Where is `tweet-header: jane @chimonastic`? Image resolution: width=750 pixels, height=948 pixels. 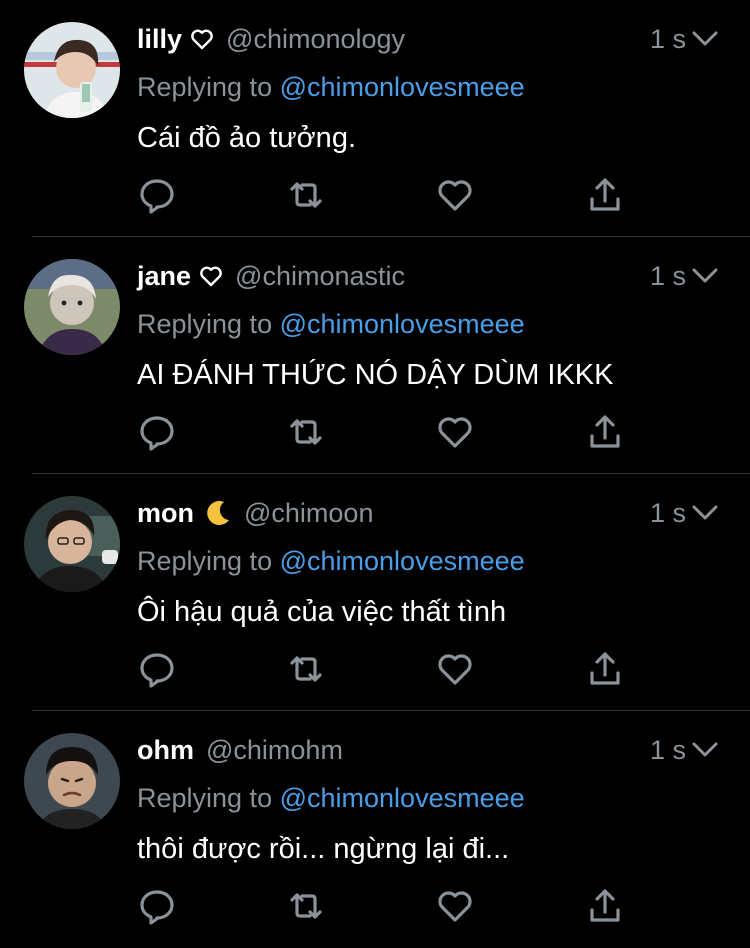
tweet-header: jane @chimonastic is located at coordinates (271, 276).